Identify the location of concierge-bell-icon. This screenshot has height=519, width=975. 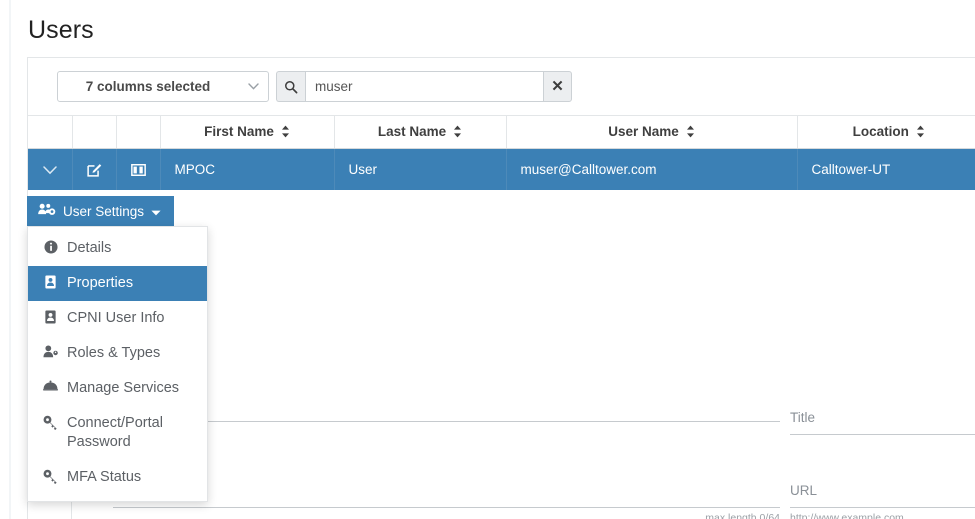
(50, 385).